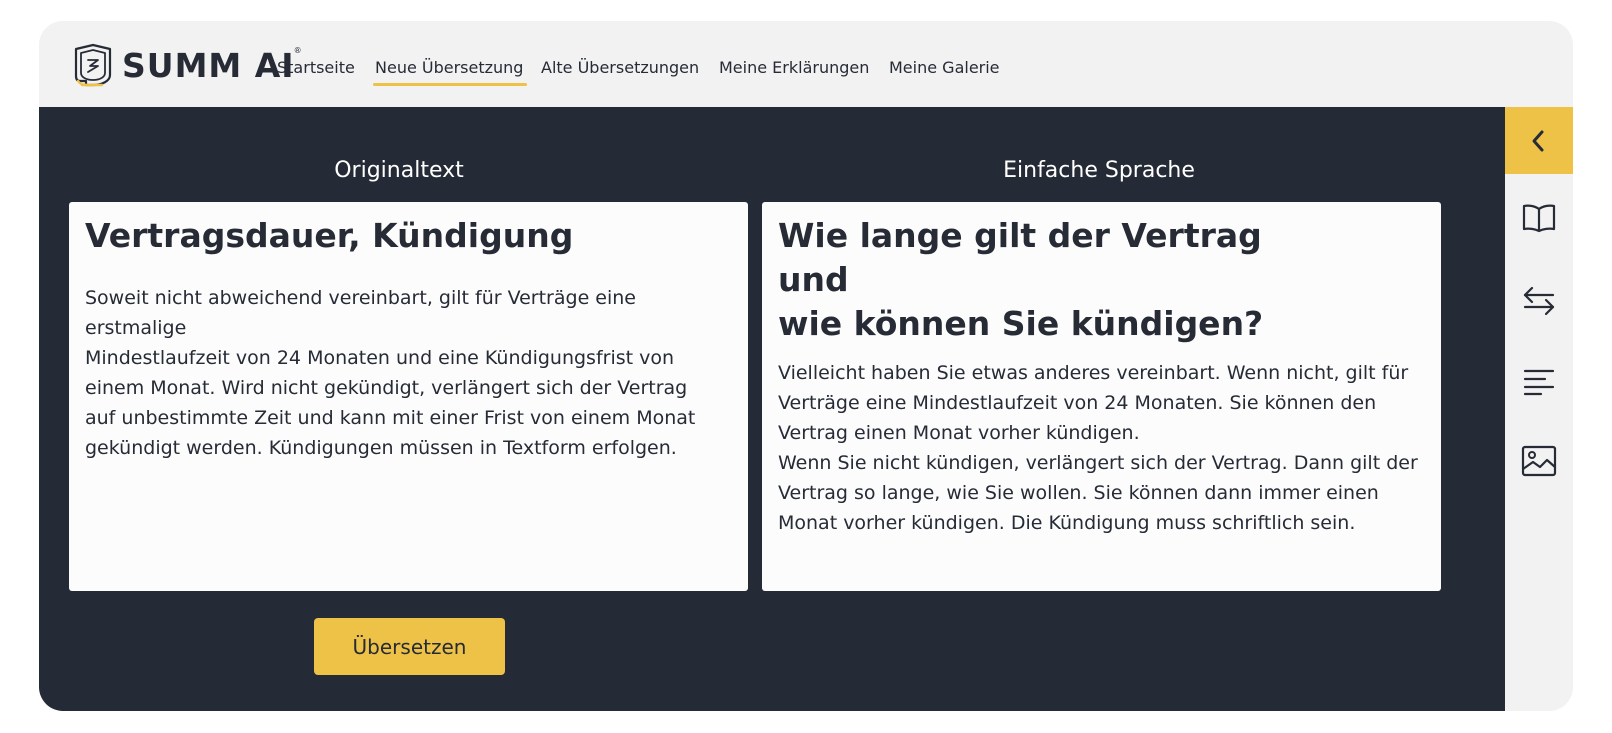 The width and height of the screenshot is (1612, 733). I want to click on nav-meine-erklaerungen: Meine Erklärungen, so click(794, 67).